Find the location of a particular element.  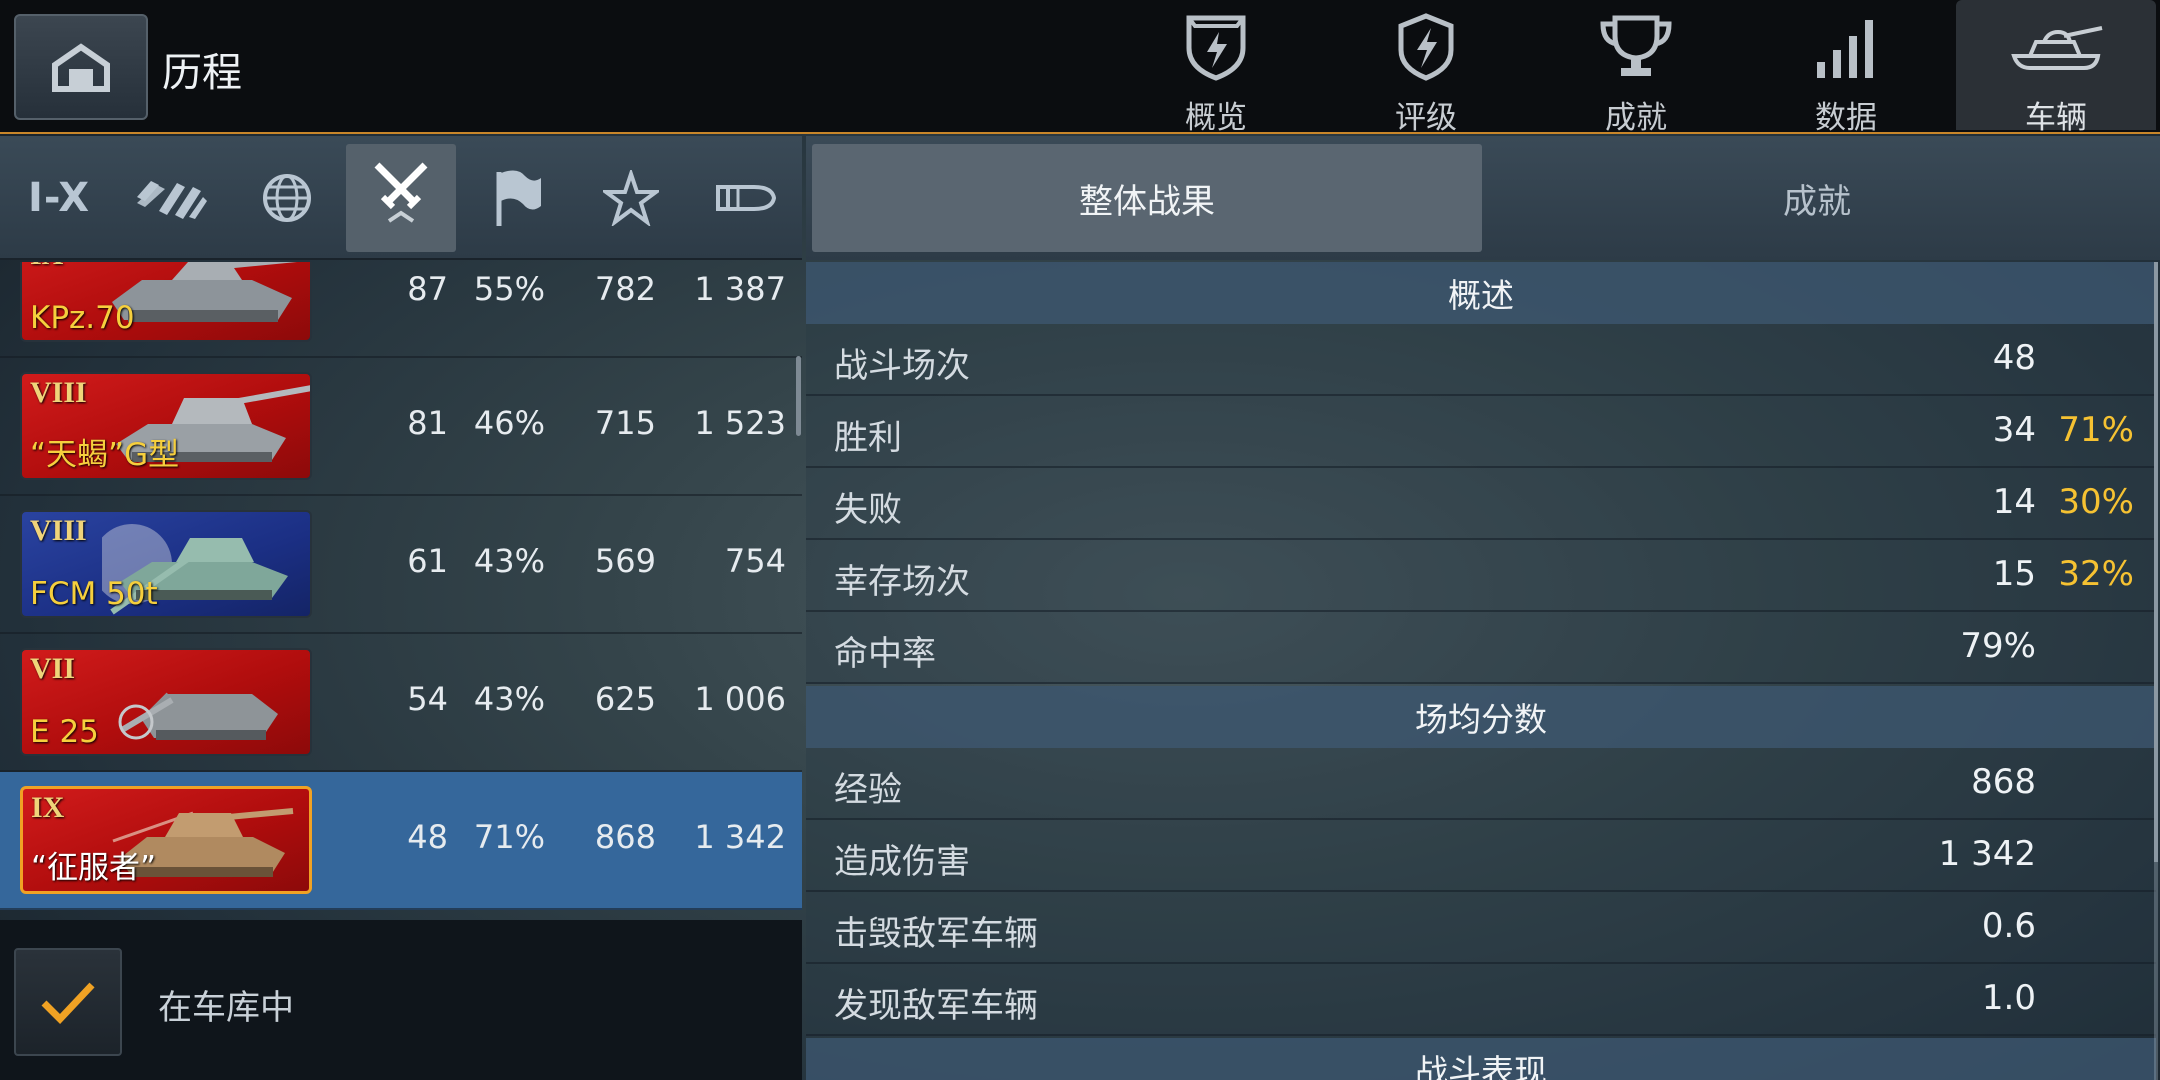

stat-percent: 30% is located at coordinates (2096, 502).